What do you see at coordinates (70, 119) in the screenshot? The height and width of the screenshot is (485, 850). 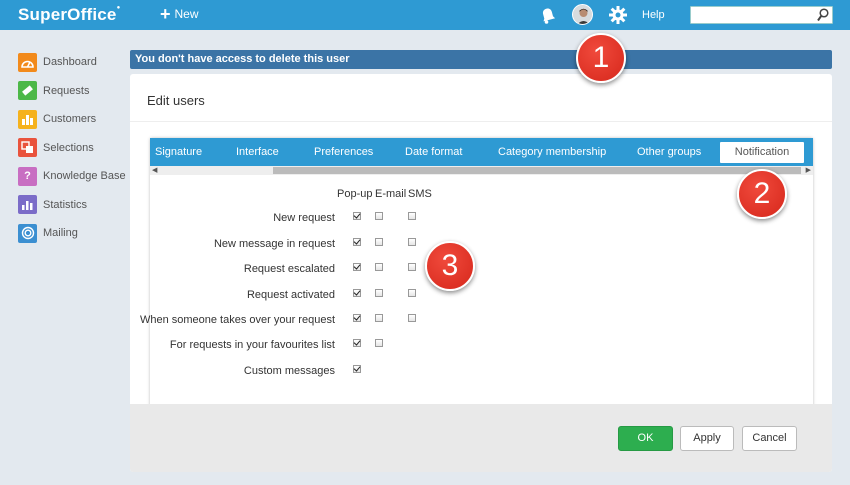 I see `sidebar-item-label: Customers` at bounding box center [70, 119].